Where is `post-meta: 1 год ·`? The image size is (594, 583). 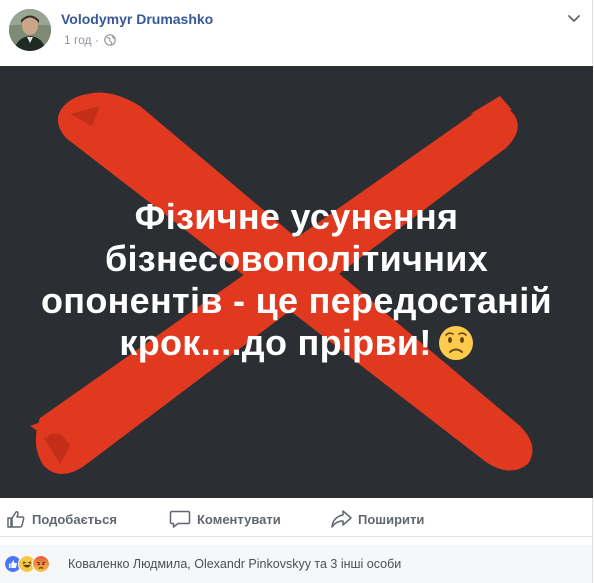 post-meta: 1 год · is located at coordinates (90, 40).